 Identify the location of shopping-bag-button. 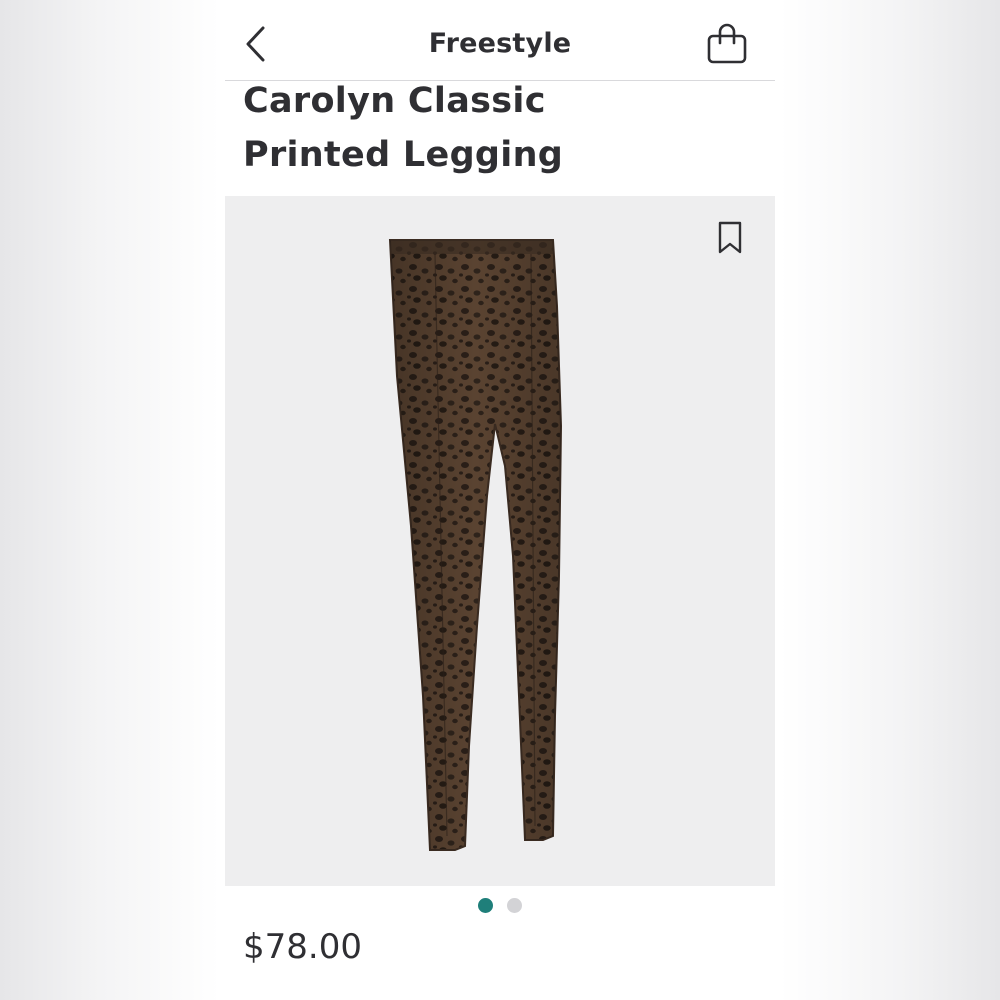
(727, 44).